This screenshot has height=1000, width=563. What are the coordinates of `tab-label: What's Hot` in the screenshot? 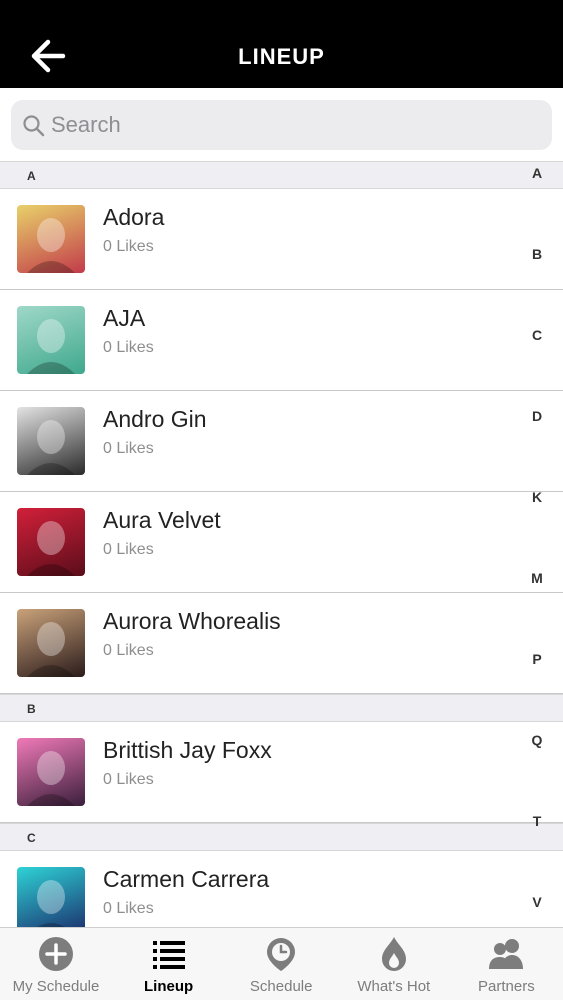 It's located at (394, 986).